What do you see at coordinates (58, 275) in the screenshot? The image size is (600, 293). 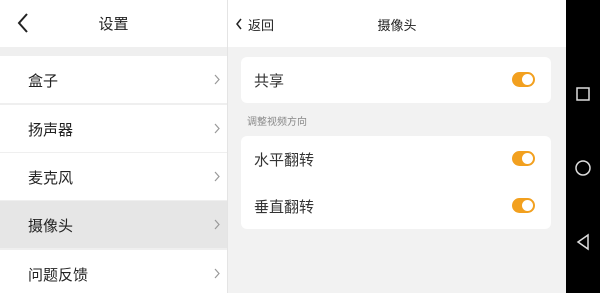 I see `sidebar-item-label: 问题反馈` at bounding box center [58, 275].